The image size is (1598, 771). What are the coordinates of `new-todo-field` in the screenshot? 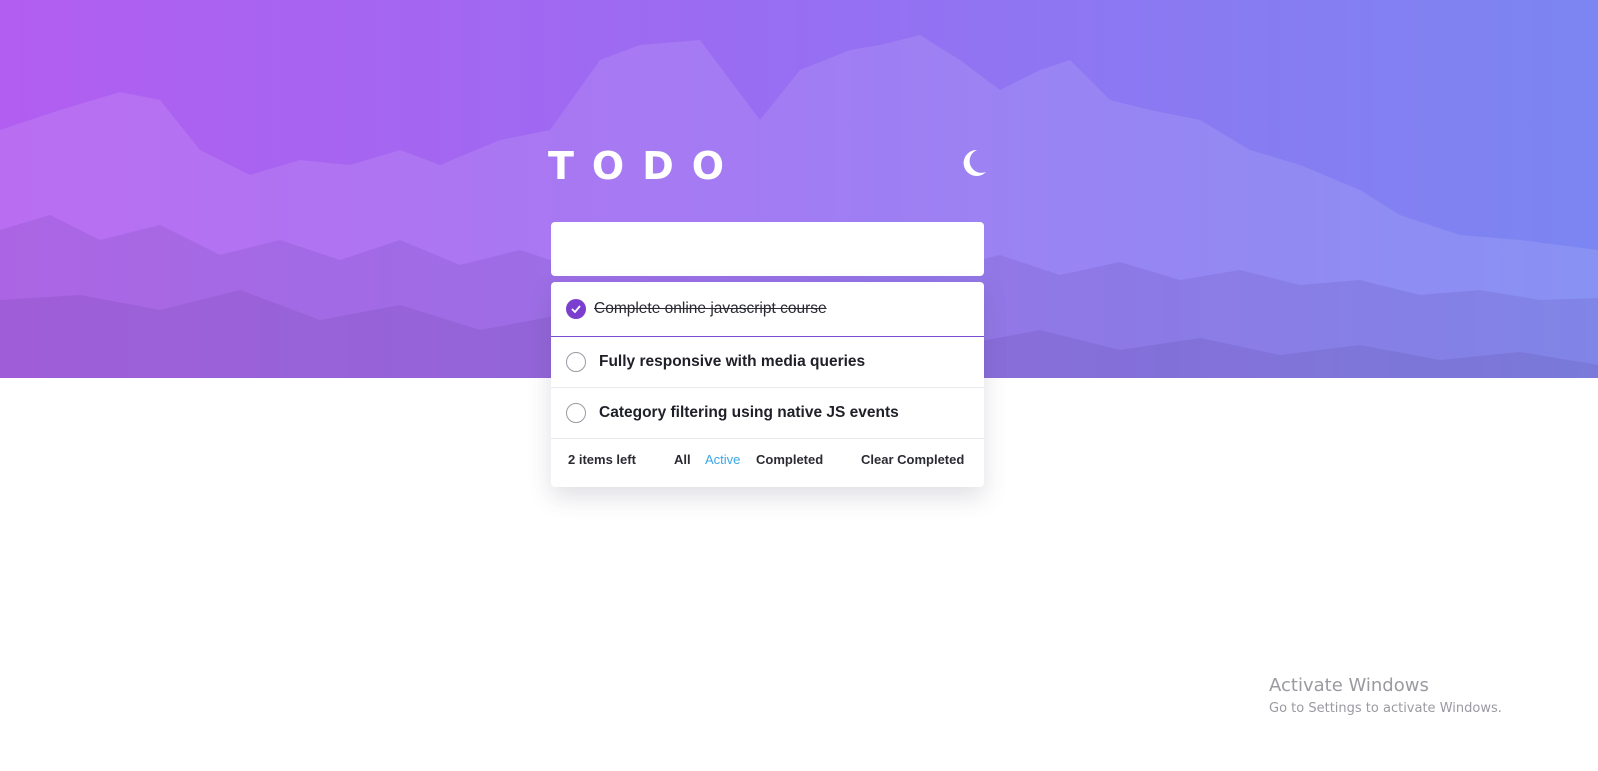 It's located at (767, 249).